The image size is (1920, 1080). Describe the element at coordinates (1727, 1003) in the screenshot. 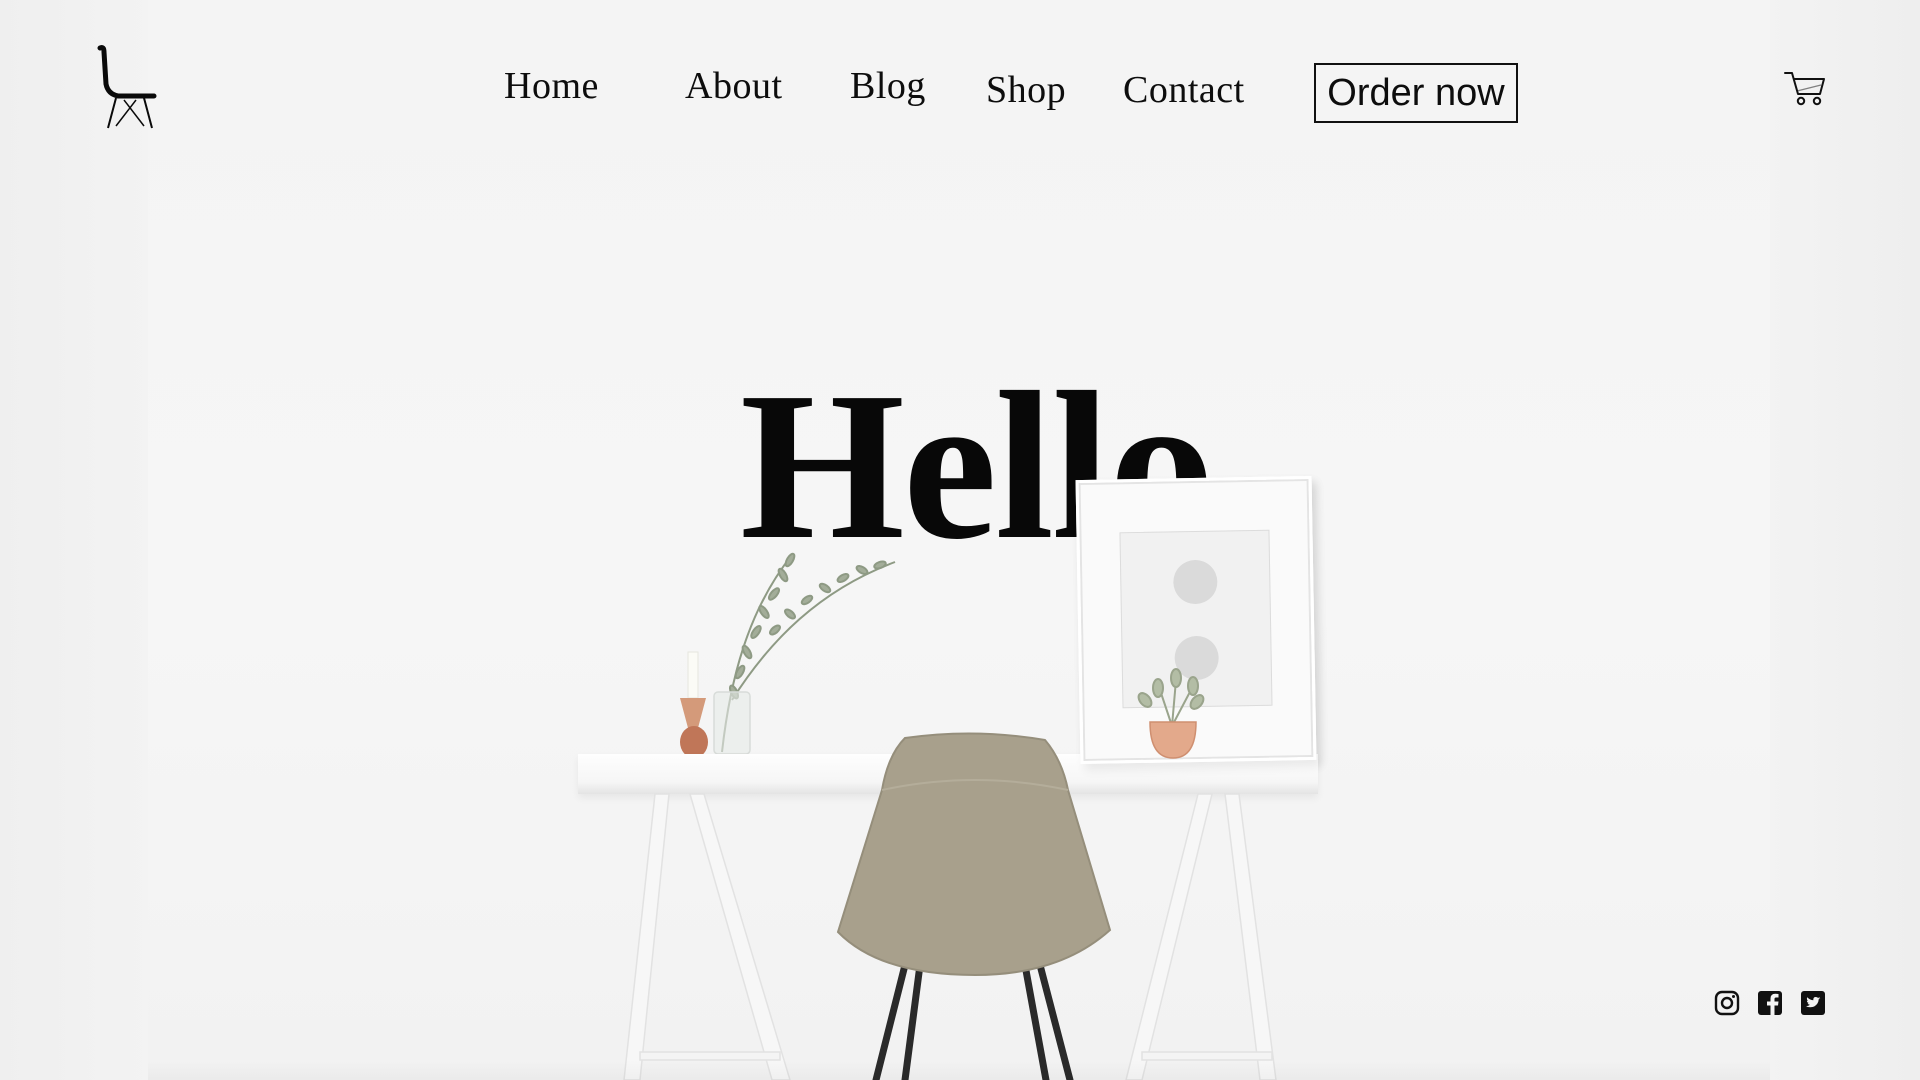

I see `instagram-icon` at that location.